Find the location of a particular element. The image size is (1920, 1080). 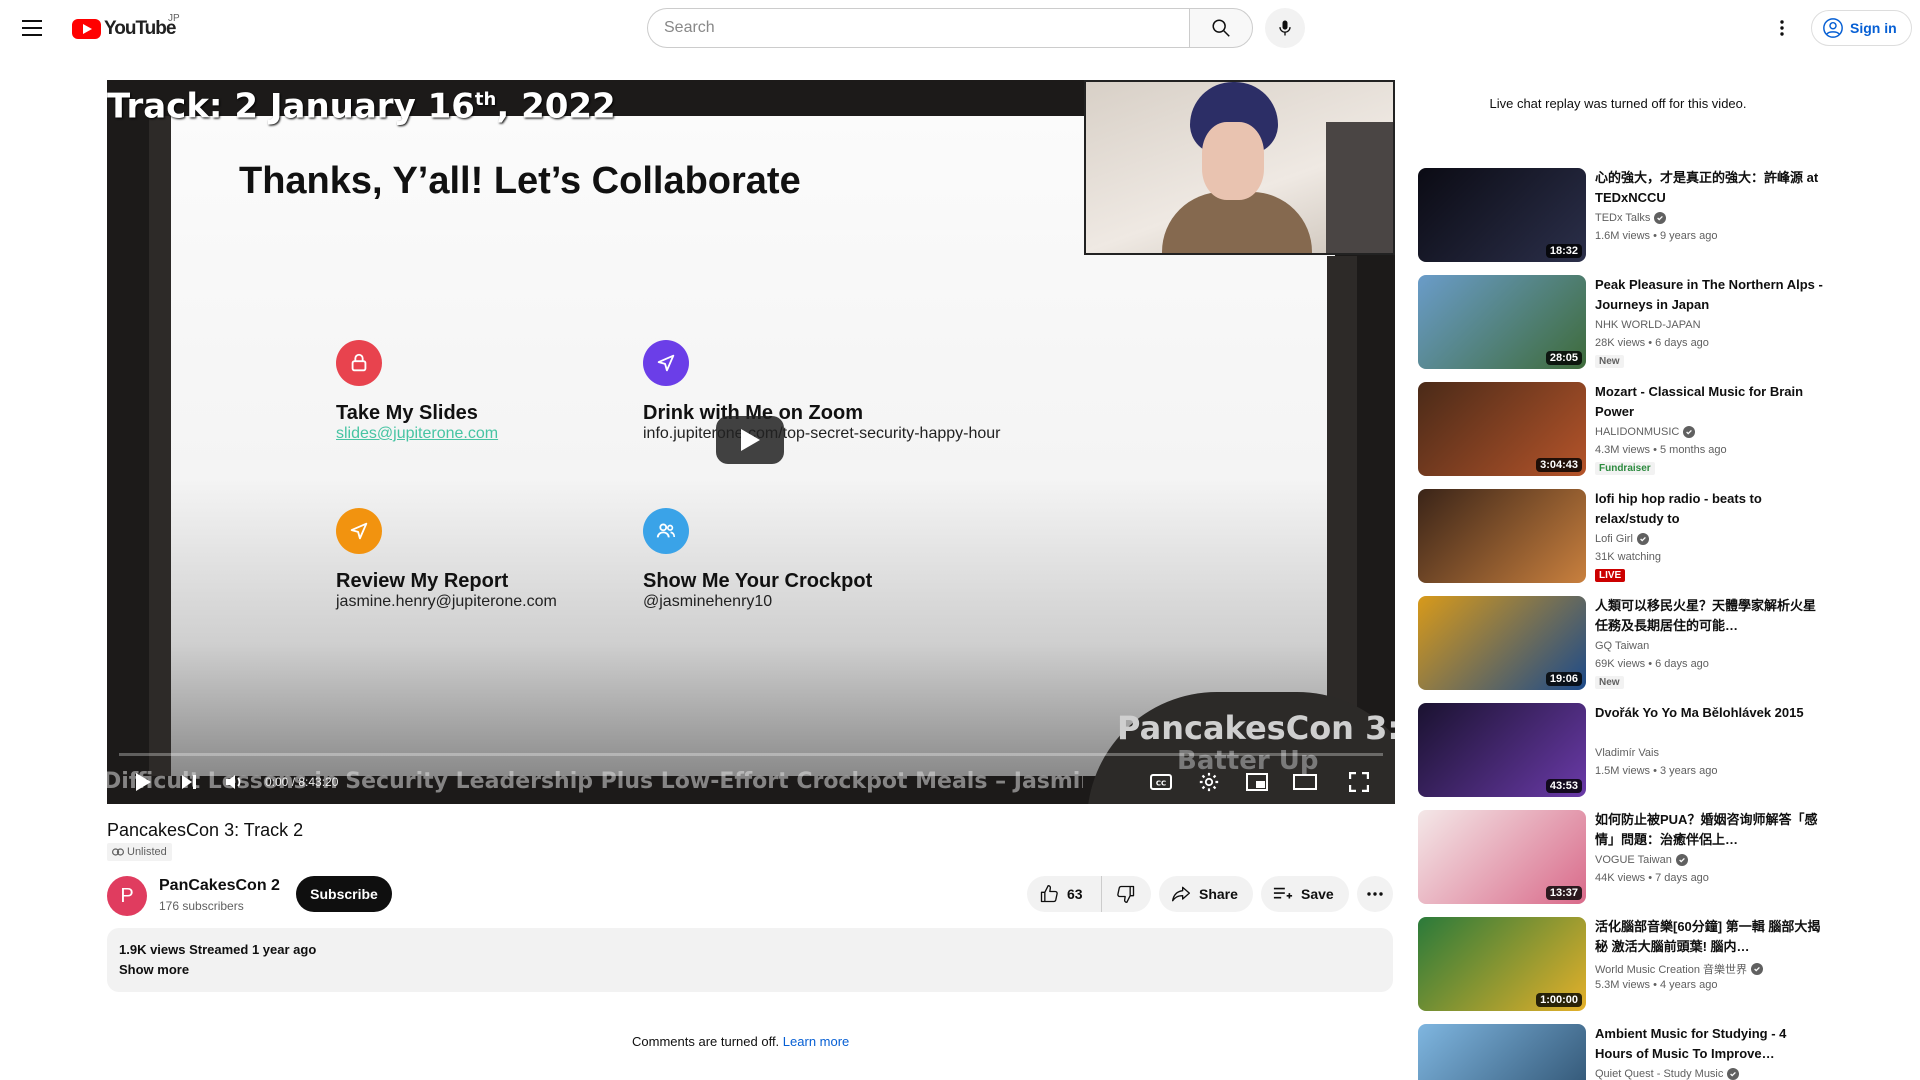

large-play-button is located at coordinates (750, 440).